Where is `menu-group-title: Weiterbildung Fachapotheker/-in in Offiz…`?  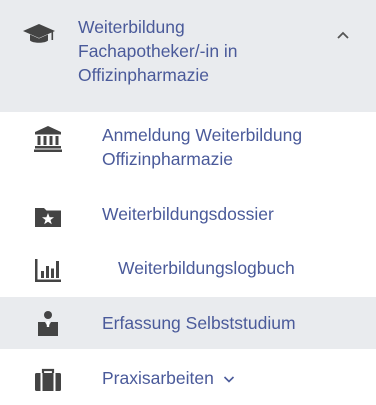 menu-group-title: Weiterbildung Fachapotheker/-in in Offiz… is located at coordinates (188, 51).